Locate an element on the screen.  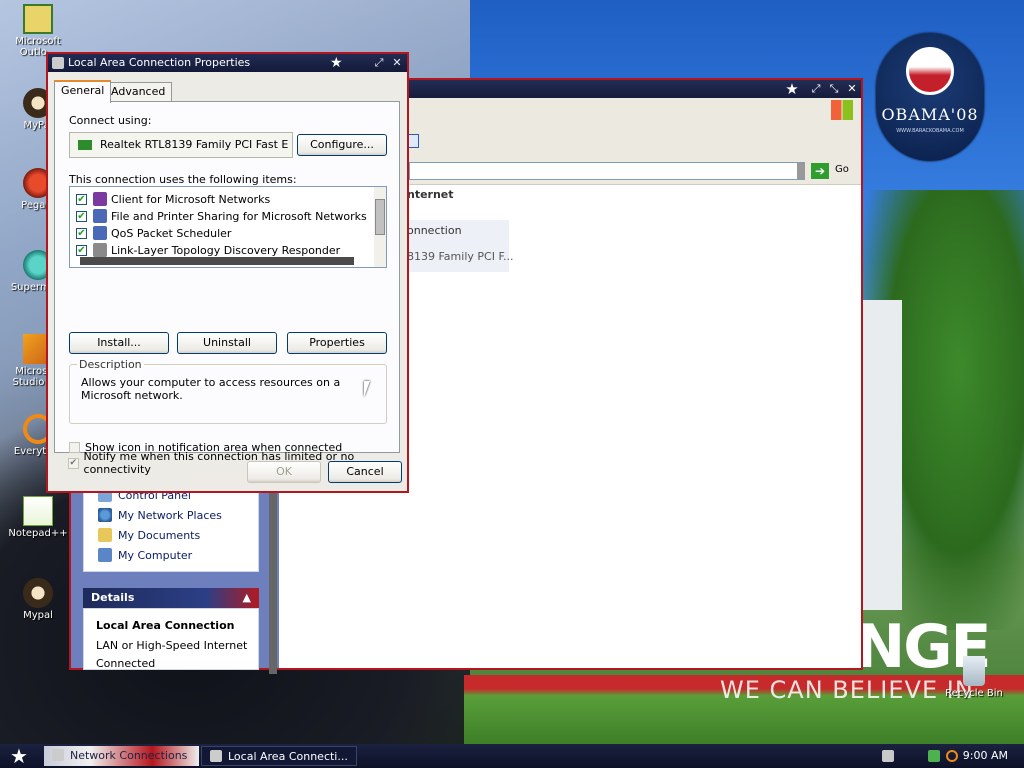
system-tray: 9:00 AM is located at coordinates (949, 756).